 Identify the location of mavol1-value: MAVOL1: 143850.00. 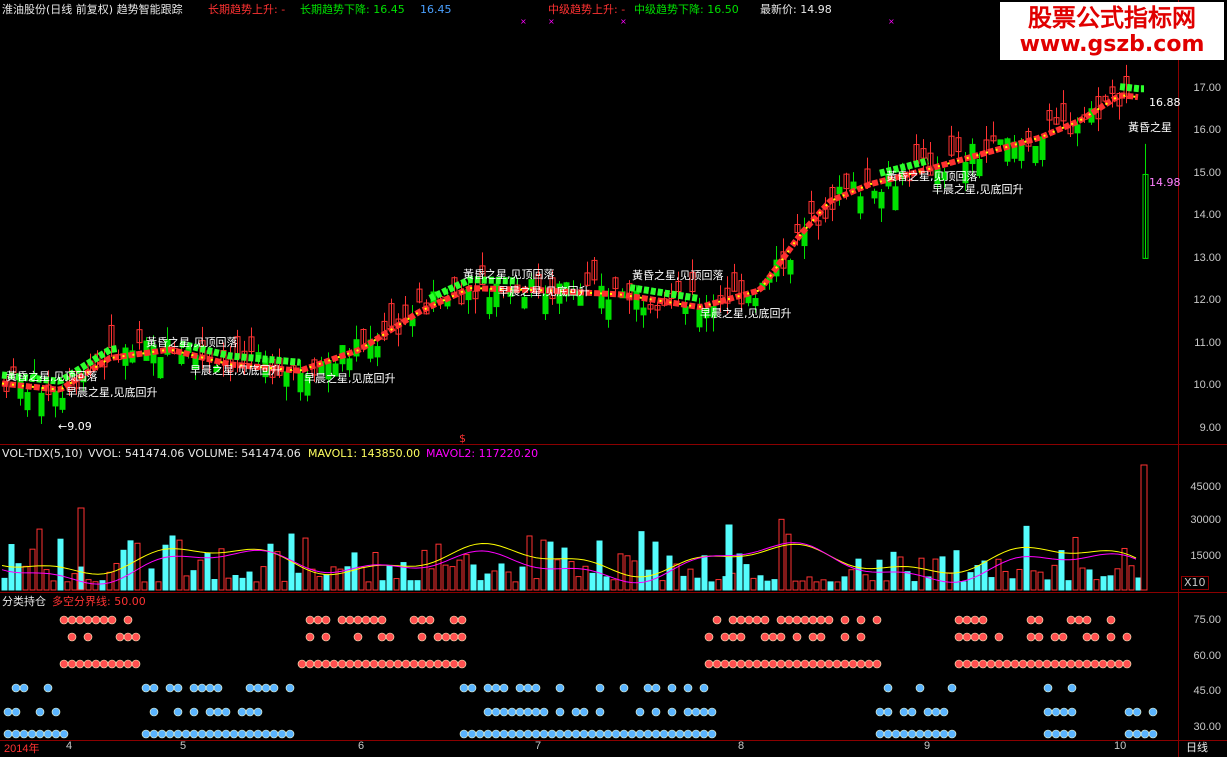
(364, 453).